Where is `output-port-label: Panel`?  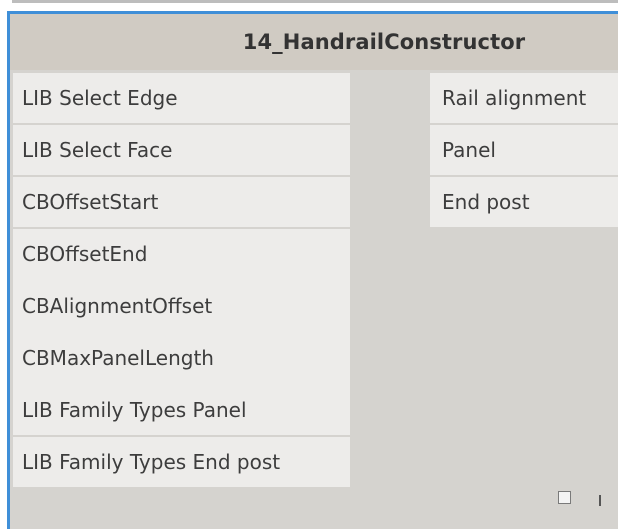 output-port-label: Panel is located at coordinates (469, 150).